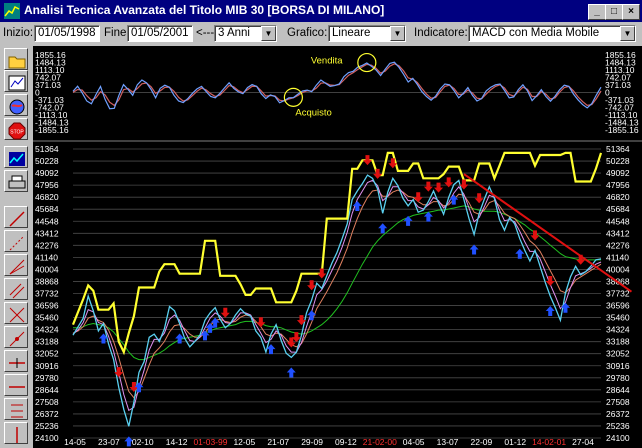 This screenshot has height=448, width=642. I want to click on price-tick-right: 27508, so click(618, 402).